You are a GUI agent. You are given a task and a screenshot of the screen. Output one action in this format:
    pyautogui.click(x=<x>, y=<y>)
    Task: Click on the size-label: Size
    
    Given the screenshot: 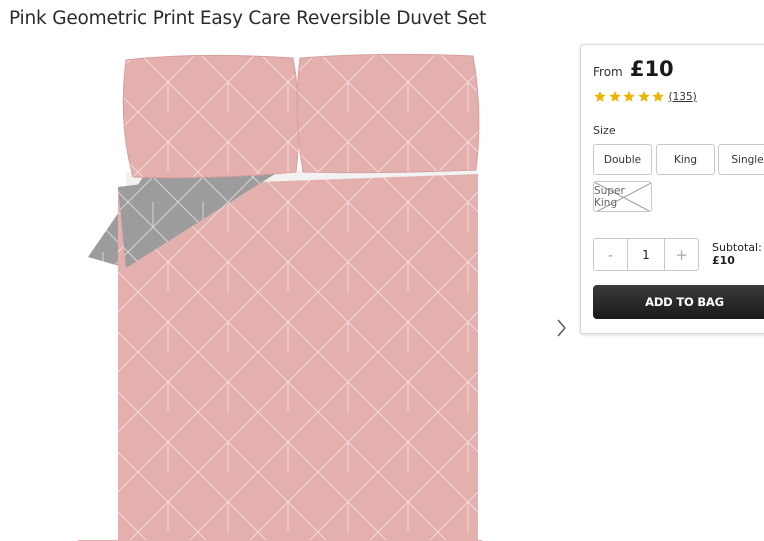 What is the action you would take?
    pyautogui.click(x=604, y=130)
    